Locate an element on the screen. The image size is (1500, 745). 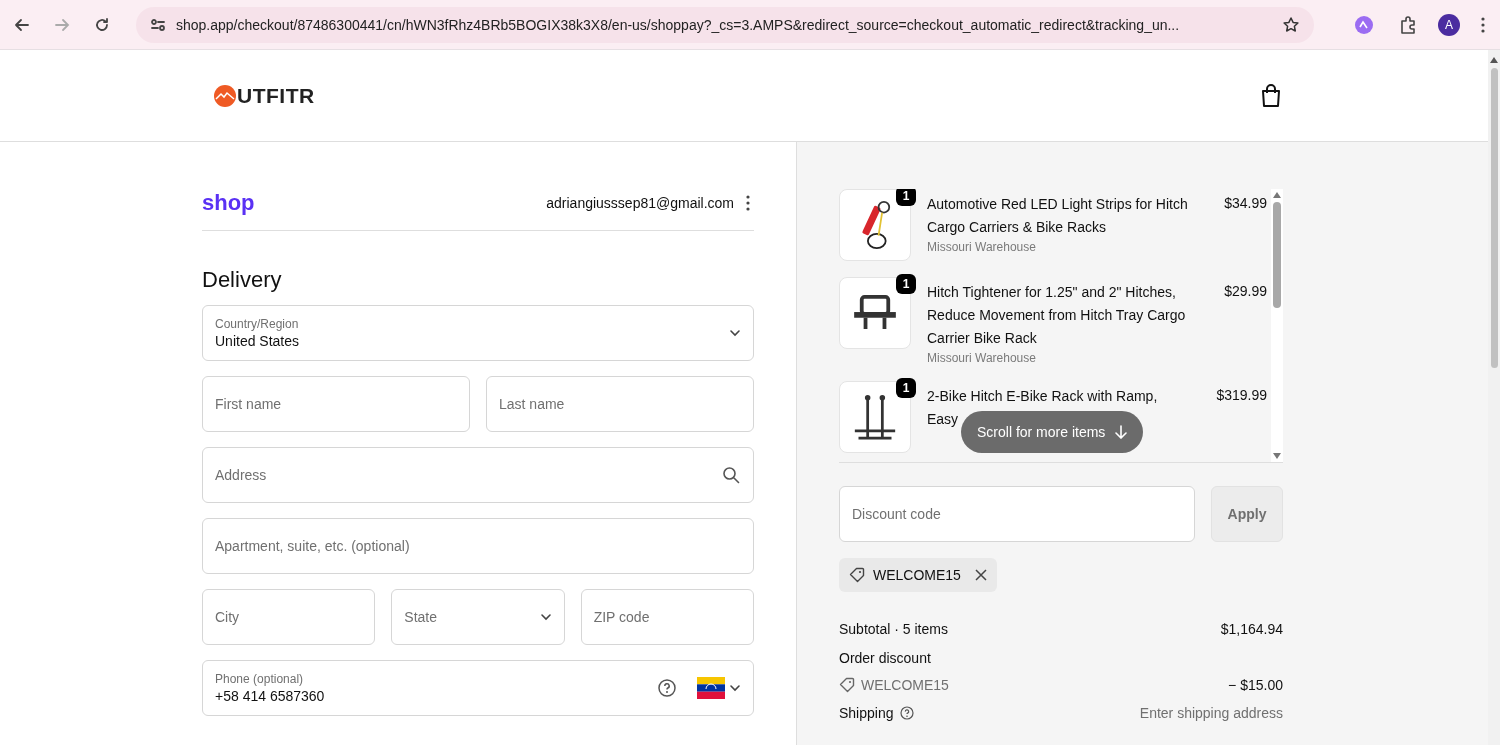
phone-field: Phone (optional) +58 414 6587360 is located at coordinates (478, 688).